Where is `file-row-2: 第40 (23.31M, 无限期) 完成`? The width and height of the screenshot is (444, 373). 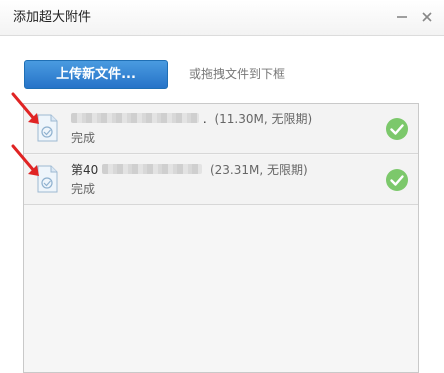
file-row-2: 第40 (23.31M, 无限期) 完成 is located at coordinates (221, 180).